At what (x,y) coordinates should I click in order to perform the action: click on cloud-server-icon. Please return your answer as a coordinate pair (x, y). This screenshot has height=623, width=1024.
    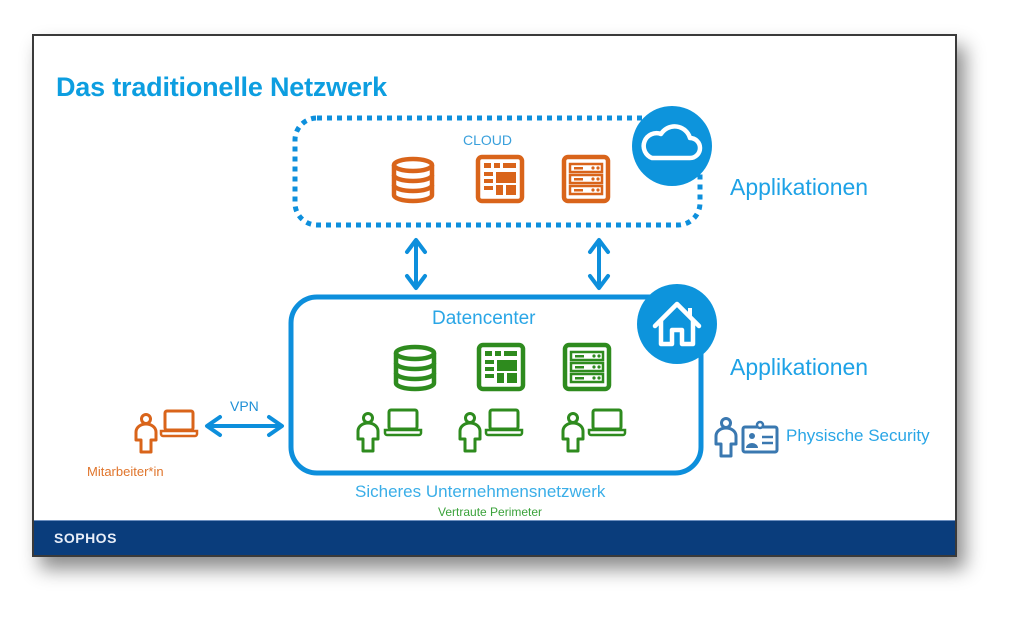
    Looking at the image, I should click on (586, 179).